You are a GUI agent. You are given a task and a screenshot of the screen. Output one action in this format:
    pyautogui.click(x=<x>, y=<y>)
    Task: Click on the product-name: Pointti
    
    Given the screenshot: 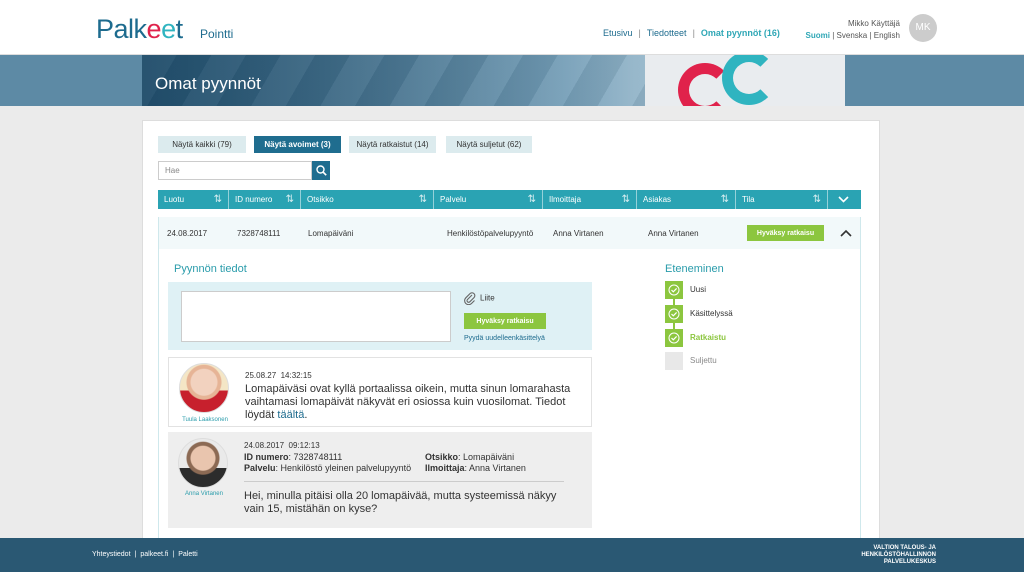 What is the action you would take?
    pyautogui.click(x=217, y=34)
    